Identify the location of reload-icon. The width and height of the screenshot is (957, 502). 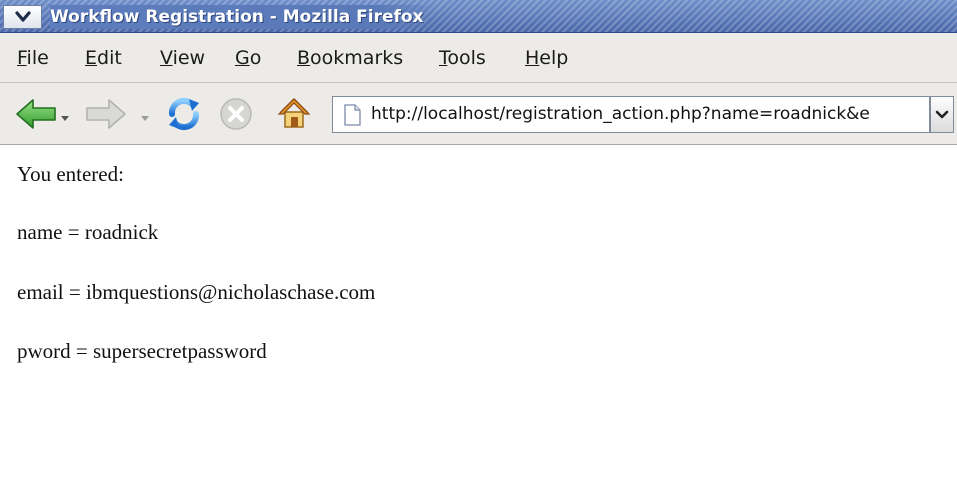
(184, 114).